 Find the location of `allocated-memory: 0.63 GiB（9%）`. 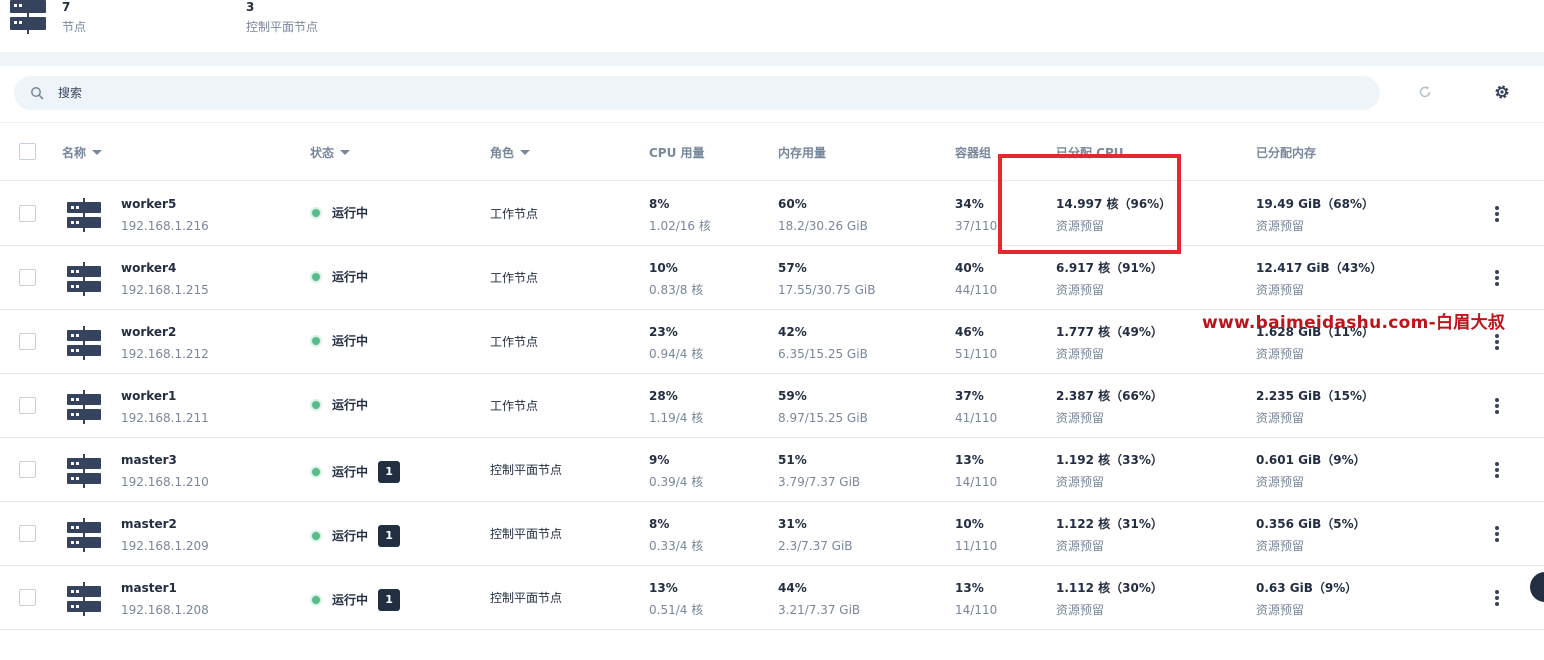

allocated-memory: 0.63 GiB（9%） is located at coordinates (1307, 588).